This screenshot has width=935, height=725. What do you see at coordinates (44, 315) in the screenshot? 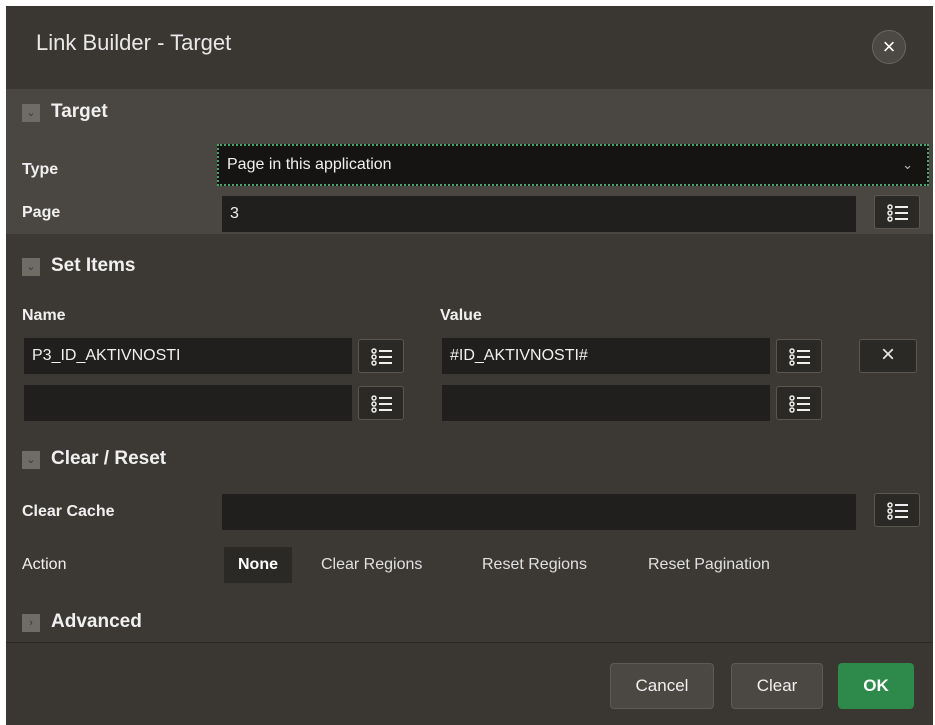
I see `name-column-header: Name` at bounding box center [44, 315].